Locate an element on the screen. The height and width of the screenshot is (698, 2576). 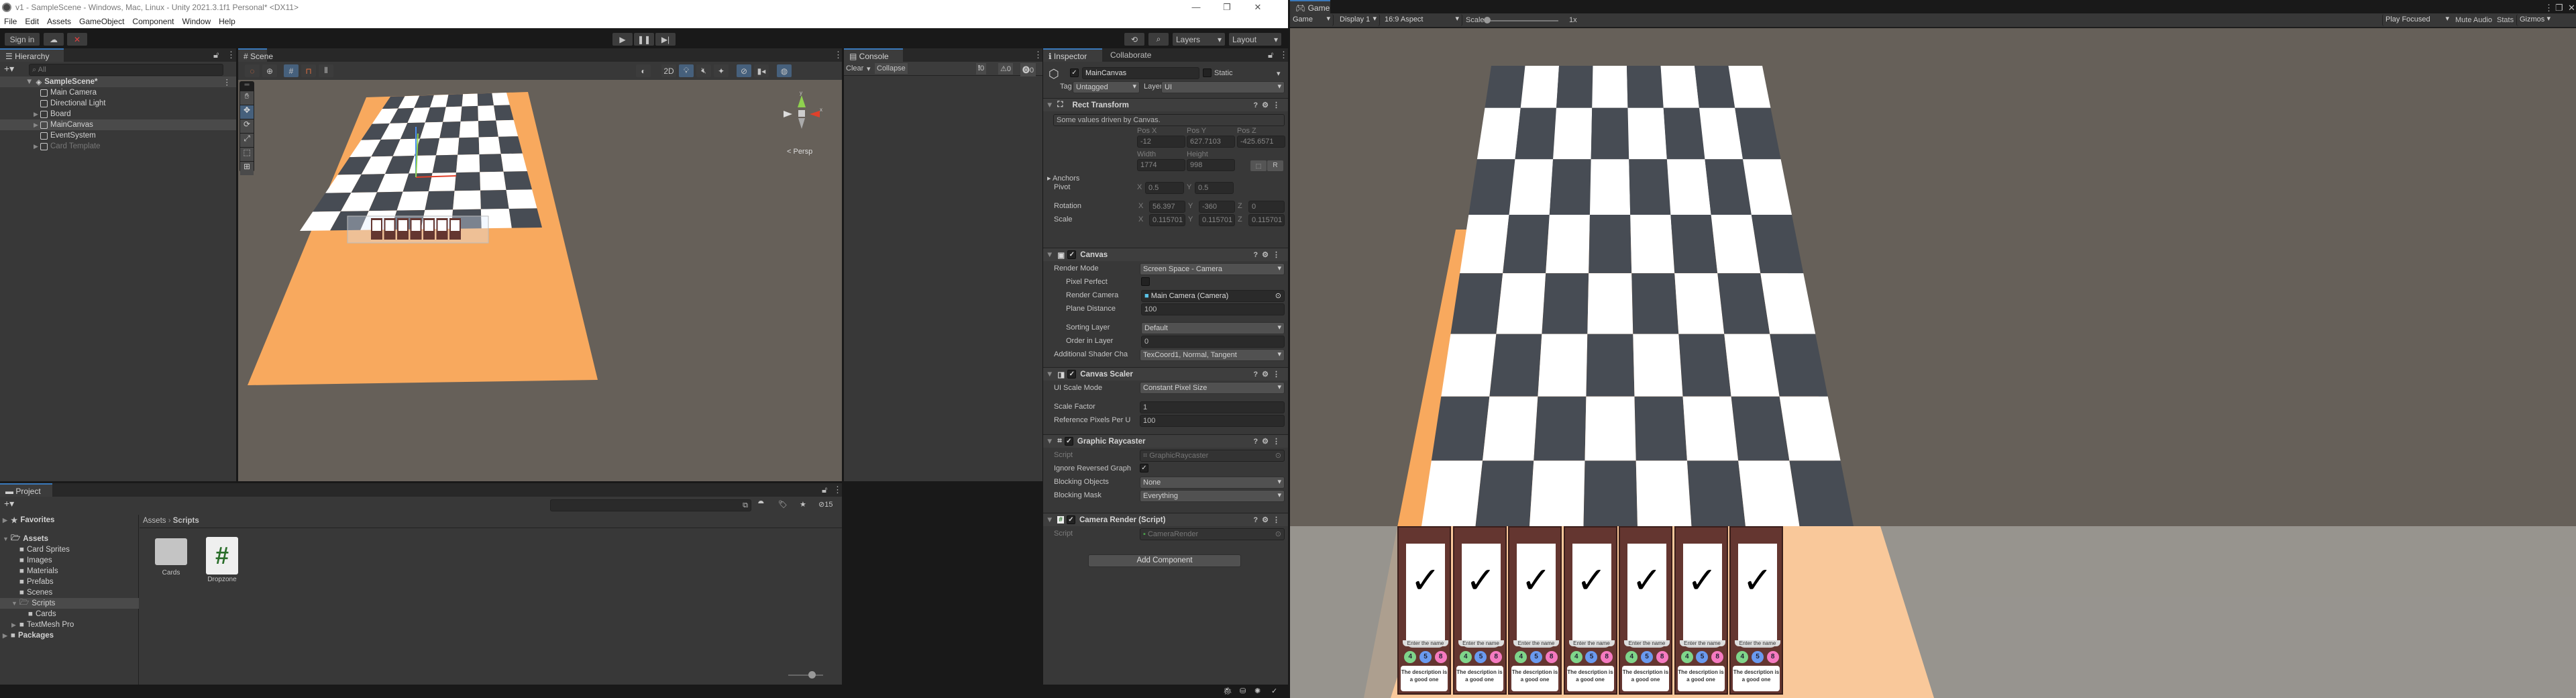
asset-folder-cards: Cards is located at coordinates (171, 557).